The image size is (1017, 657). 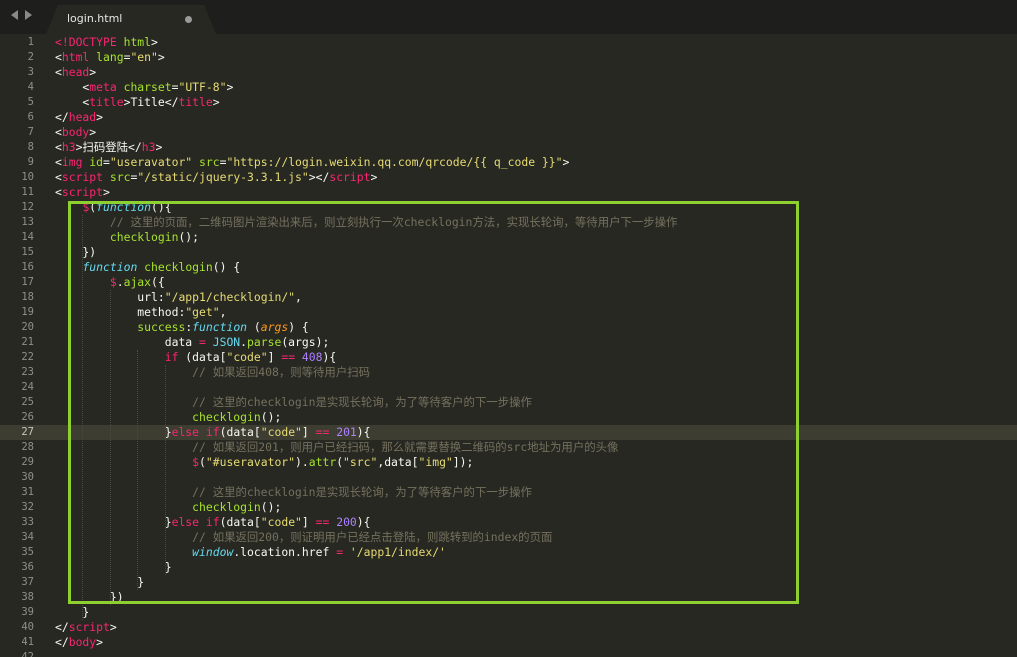 I want to click on code-text: }), so click(x=75, y=252).